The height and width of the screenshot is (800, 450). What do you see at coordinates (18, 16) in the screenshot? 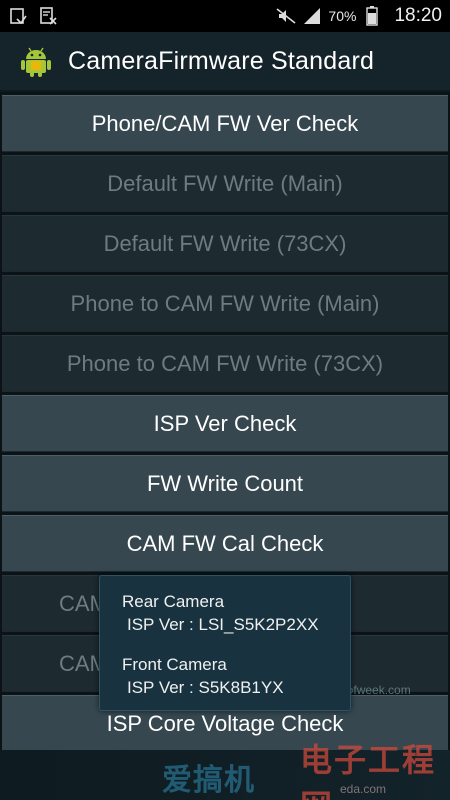
I see `notification-icon` at bounding box center [18, 16].